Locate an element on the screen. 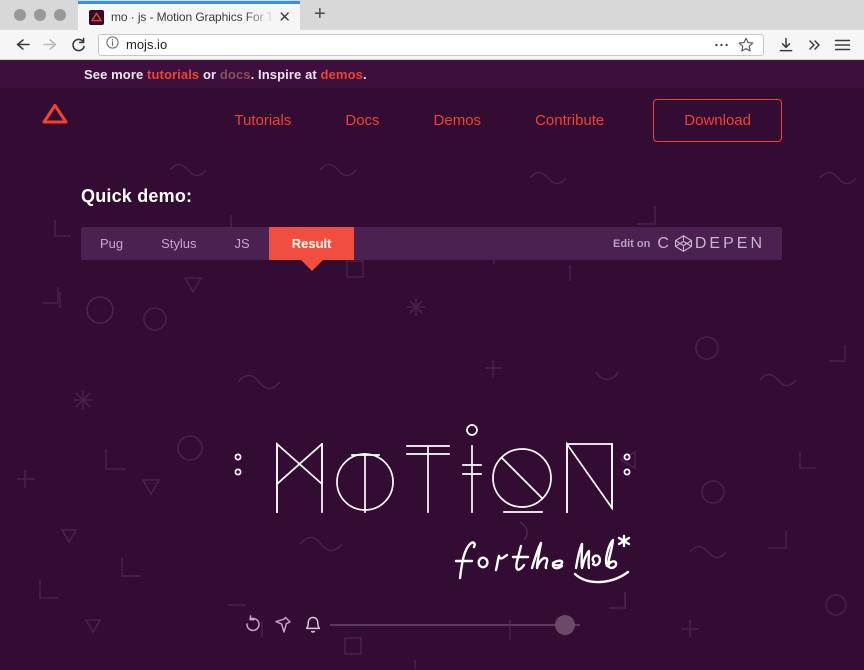 Image resolution: width=864 pixels, height=670 pixels. nav-links: Tutorials Docs Demos Contribute Download is located at coordinates (531, 120).